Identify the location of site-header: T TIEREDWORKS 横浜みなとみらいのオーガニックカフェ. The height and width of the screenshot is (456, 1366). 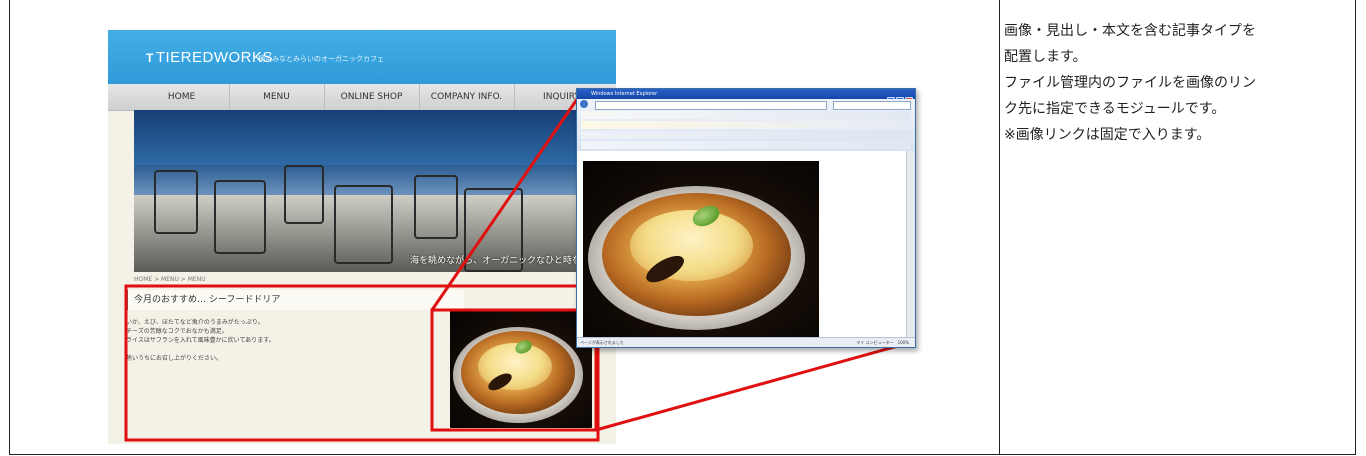
(362, 57).